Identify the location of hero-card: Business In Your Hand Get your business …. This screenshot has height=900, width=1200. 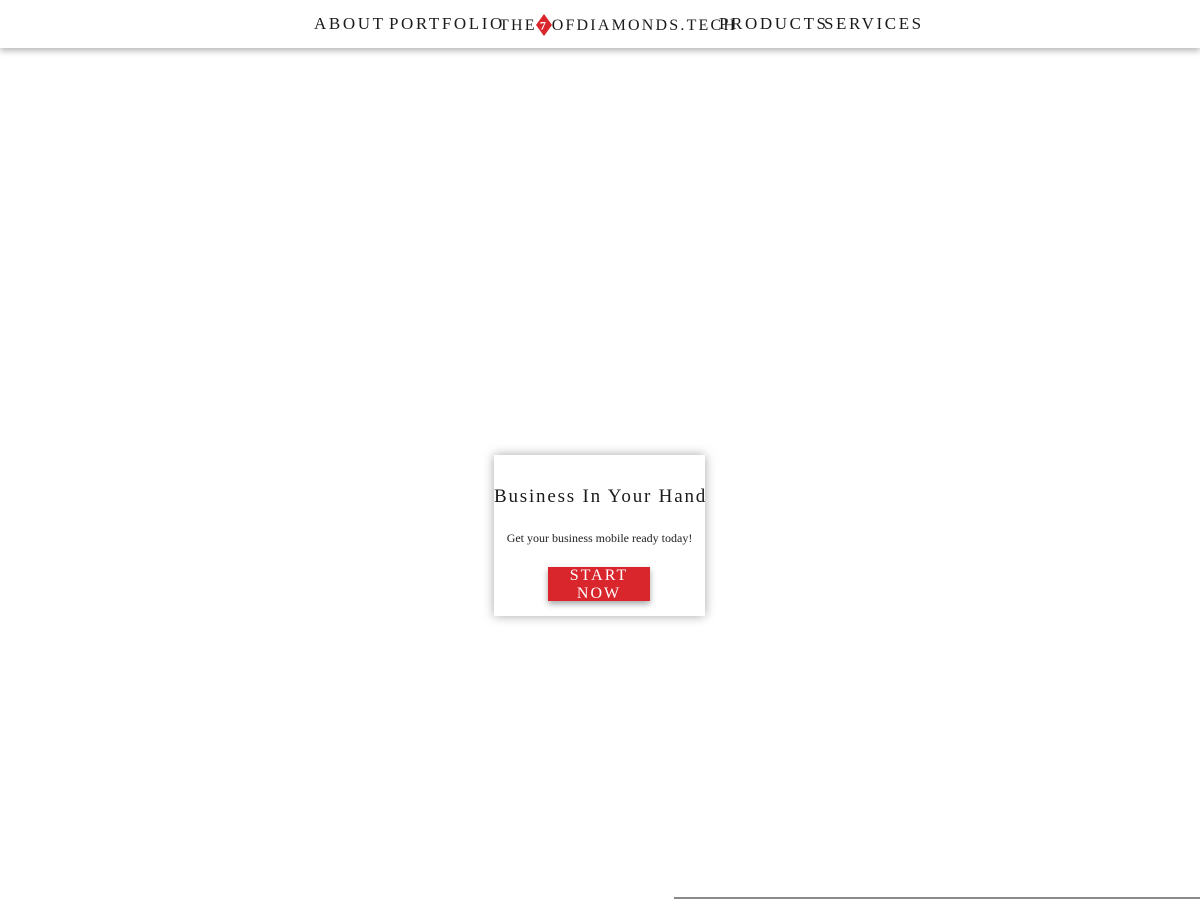
(599, 535).